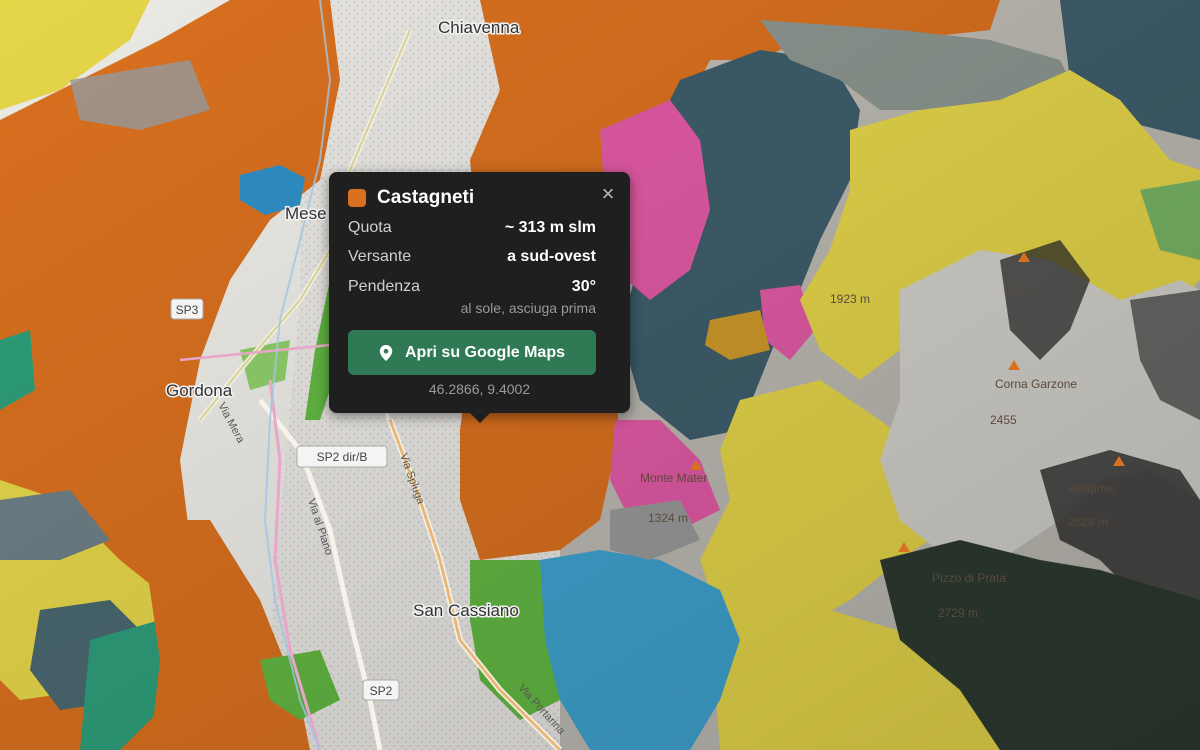  Describe the element at coordinates (668, 518) in the screenshot. I see `svg-text: 1324 m` at that location.